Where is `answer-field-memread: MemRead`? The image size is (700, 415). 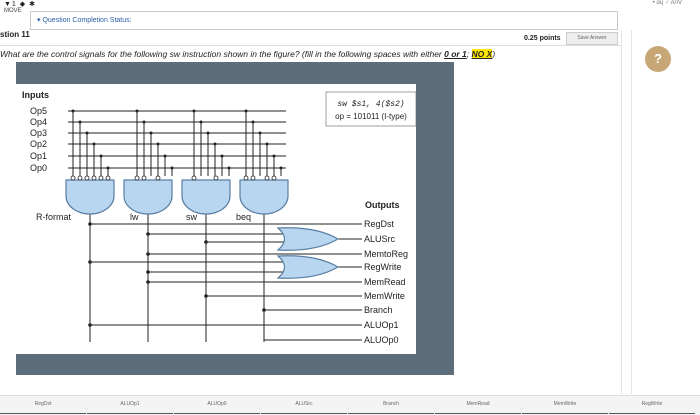 answer-field-memread: MemRead is located at coordinates (478, 407).